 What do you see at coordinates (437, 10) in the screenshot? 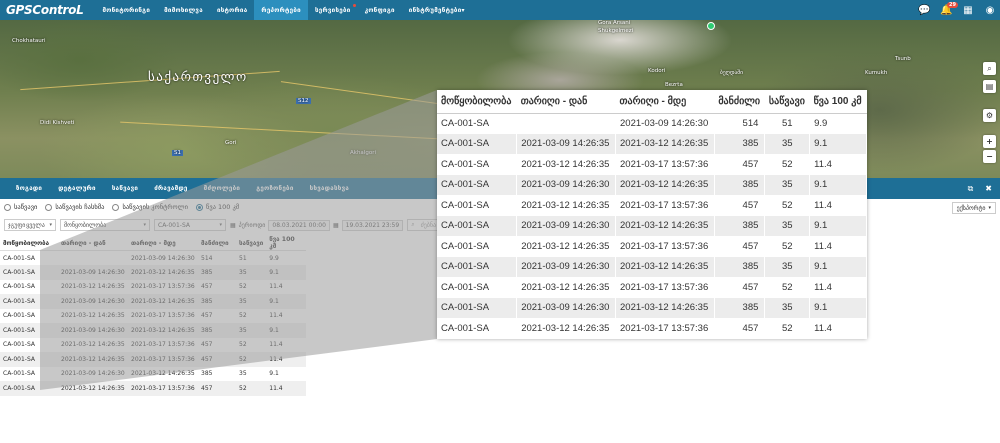
I see `nav-item-6: ინსტრუმენტები` at bounding box center [437, 10].